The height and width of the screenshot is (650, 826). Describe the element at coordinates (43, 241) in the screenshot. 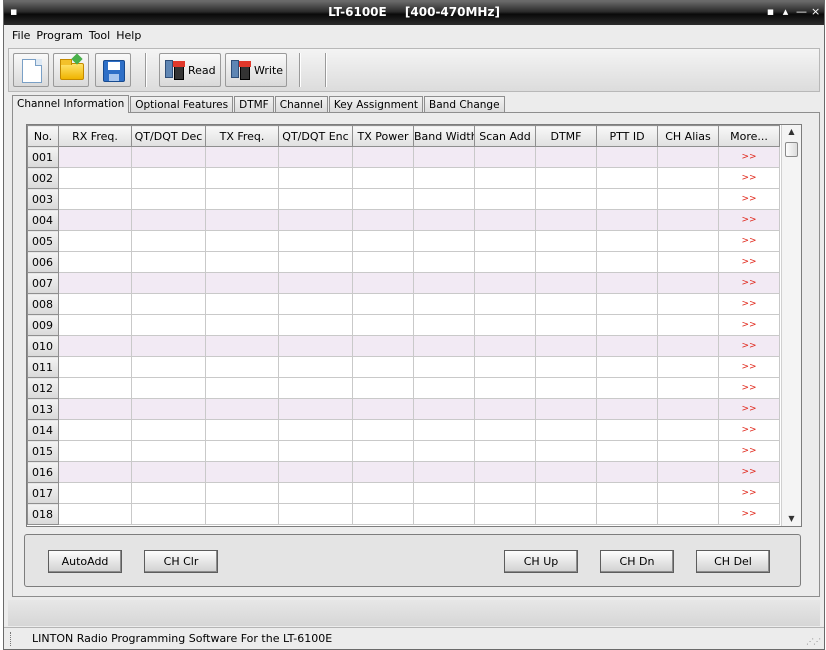

I see `channel-number: 005` at that location.